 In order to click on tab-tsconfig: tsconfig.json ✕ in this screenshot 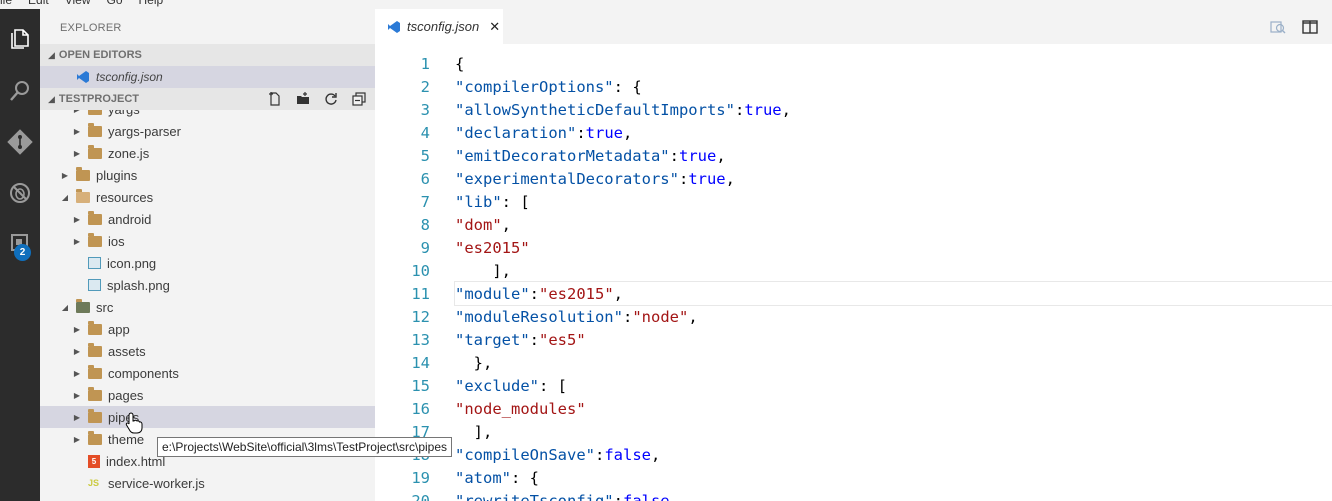, I will do `click(439, 26)`.